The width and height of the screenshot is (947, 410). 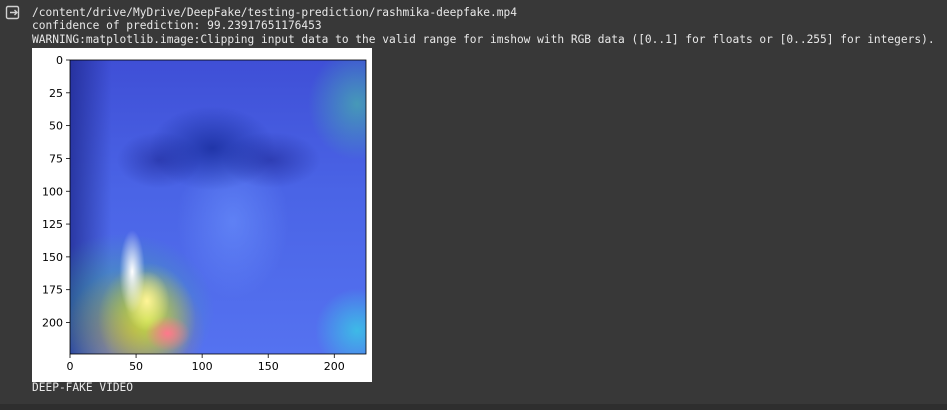 What do you see at coordinates (70, 366) in the screenshot?
I see `x-tick-label: 0` at bounding box center [70, 366].